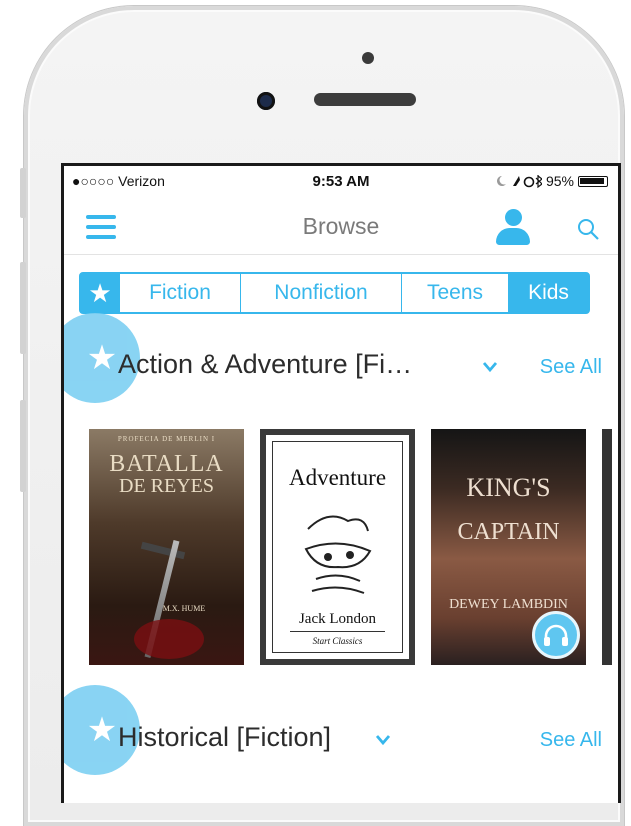  Describe the element at coordinates (559, 181) in the screenshot. I see `battery-percent: 95%` at that location.